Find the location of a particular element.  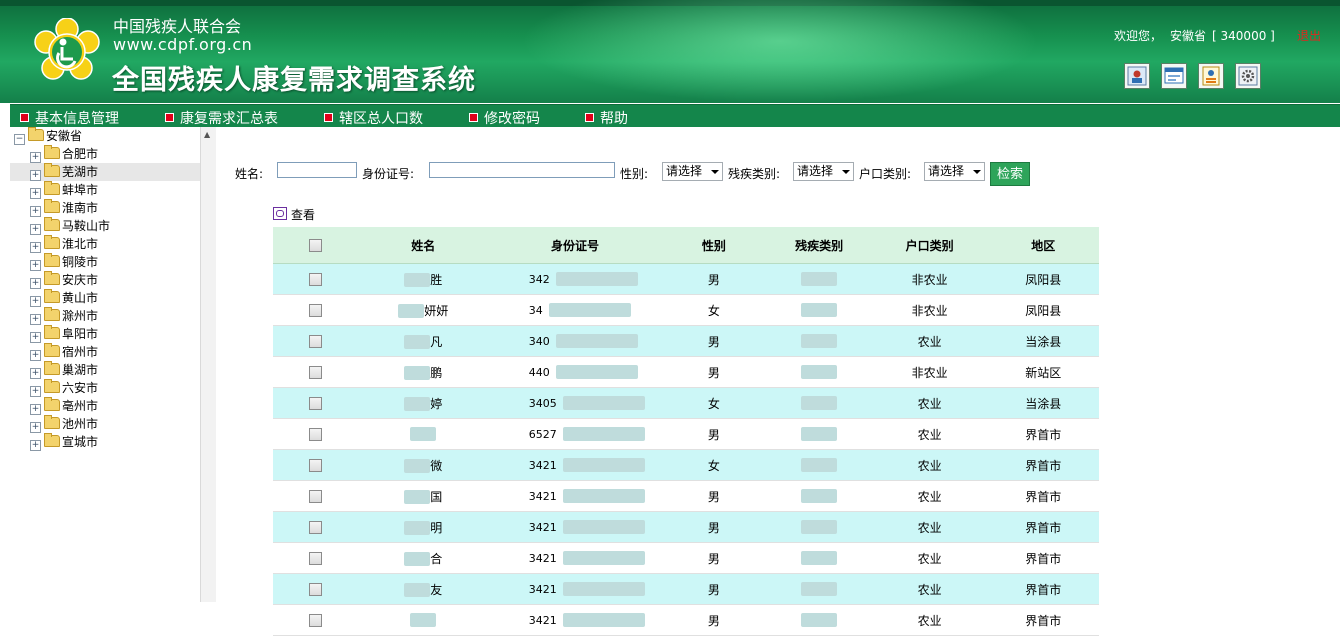

tree-scrollbar: ▲ is located at coordinates (208, 364).